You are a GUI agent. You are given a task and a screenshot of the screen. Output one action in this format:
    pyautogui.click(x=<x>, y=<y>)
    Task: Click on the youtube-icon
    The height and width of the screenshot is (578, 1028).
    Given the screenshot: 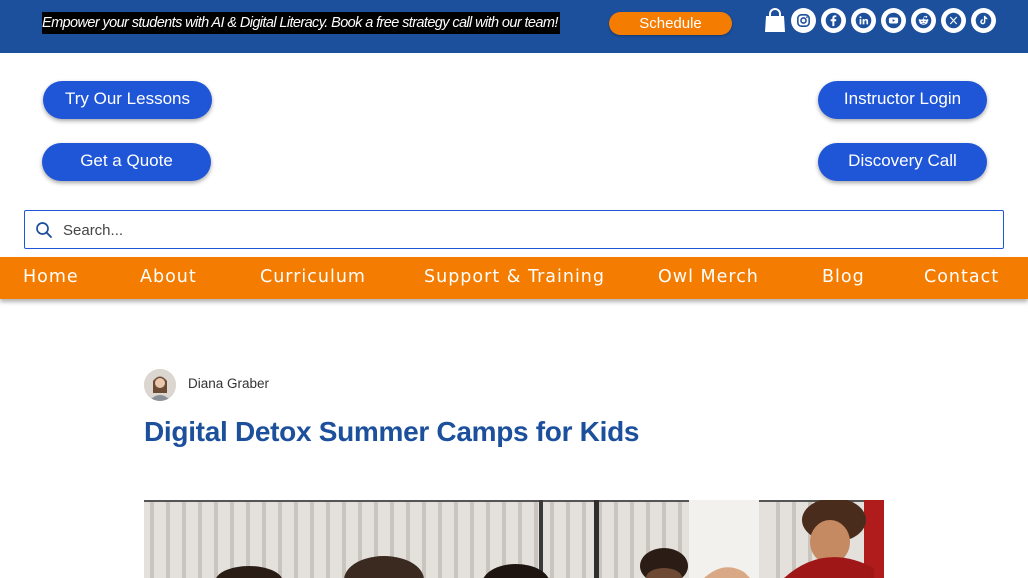 What is the action you would take?
    pyautogui.click(x=893, y=20)
    